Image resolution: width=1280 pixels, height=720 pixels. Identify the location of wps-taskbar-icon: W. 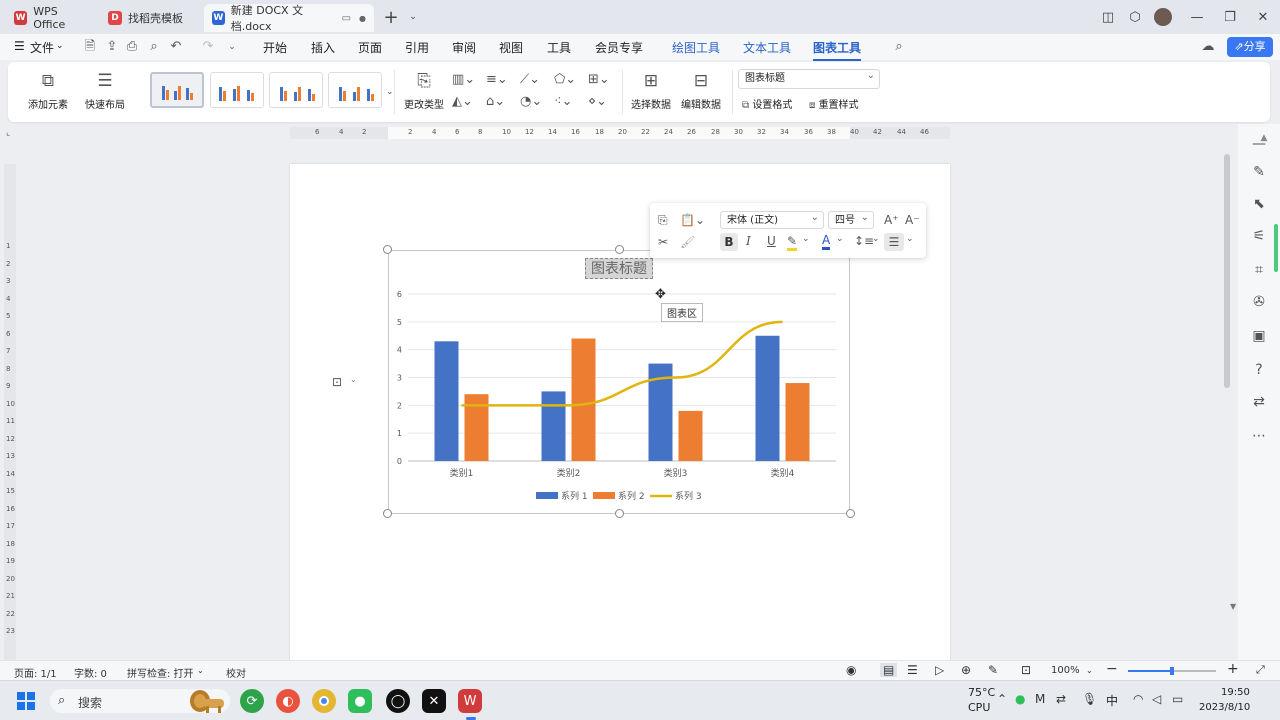
(470, 701).